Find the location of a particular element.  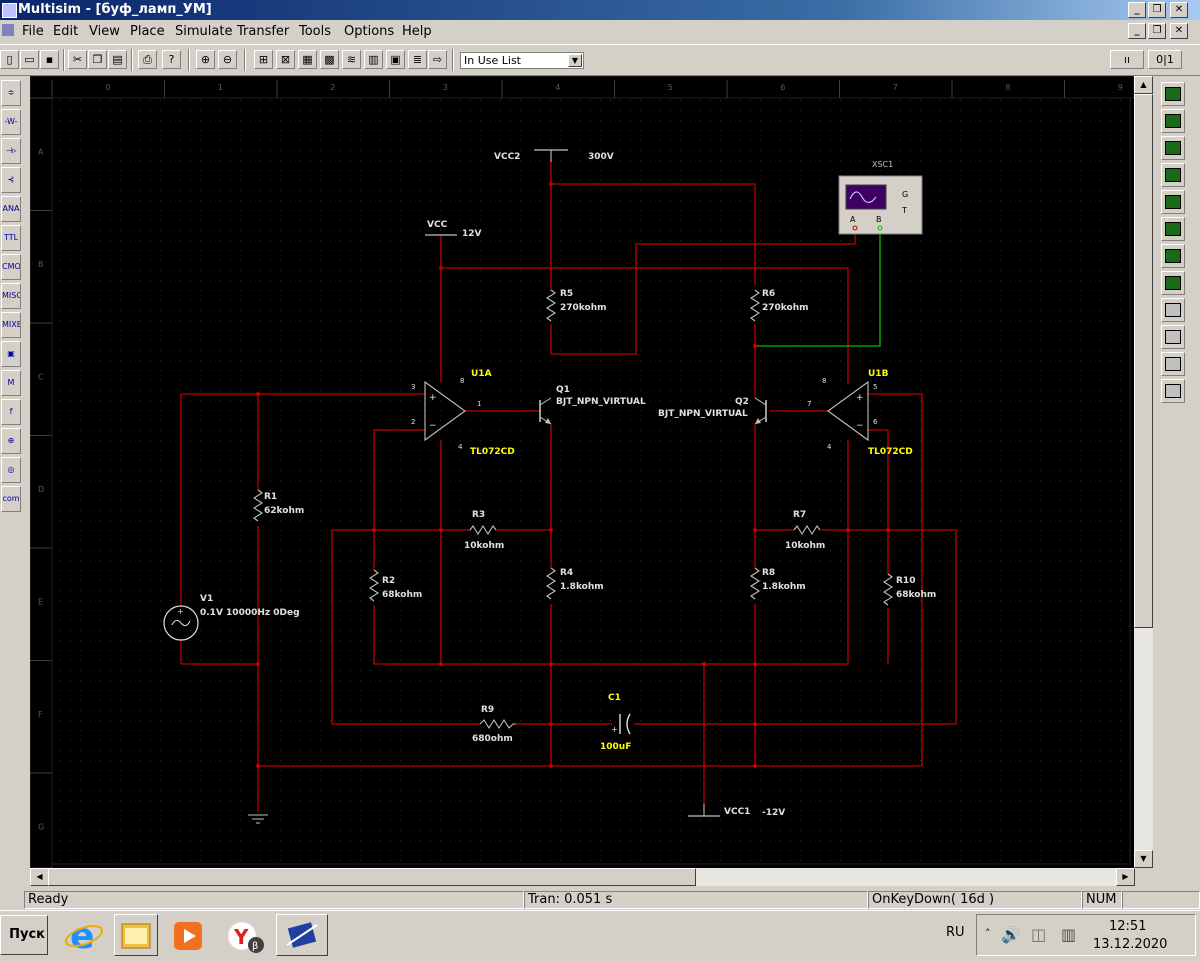

horizontal-scroll-thumb is located at coordinates (372, 877).